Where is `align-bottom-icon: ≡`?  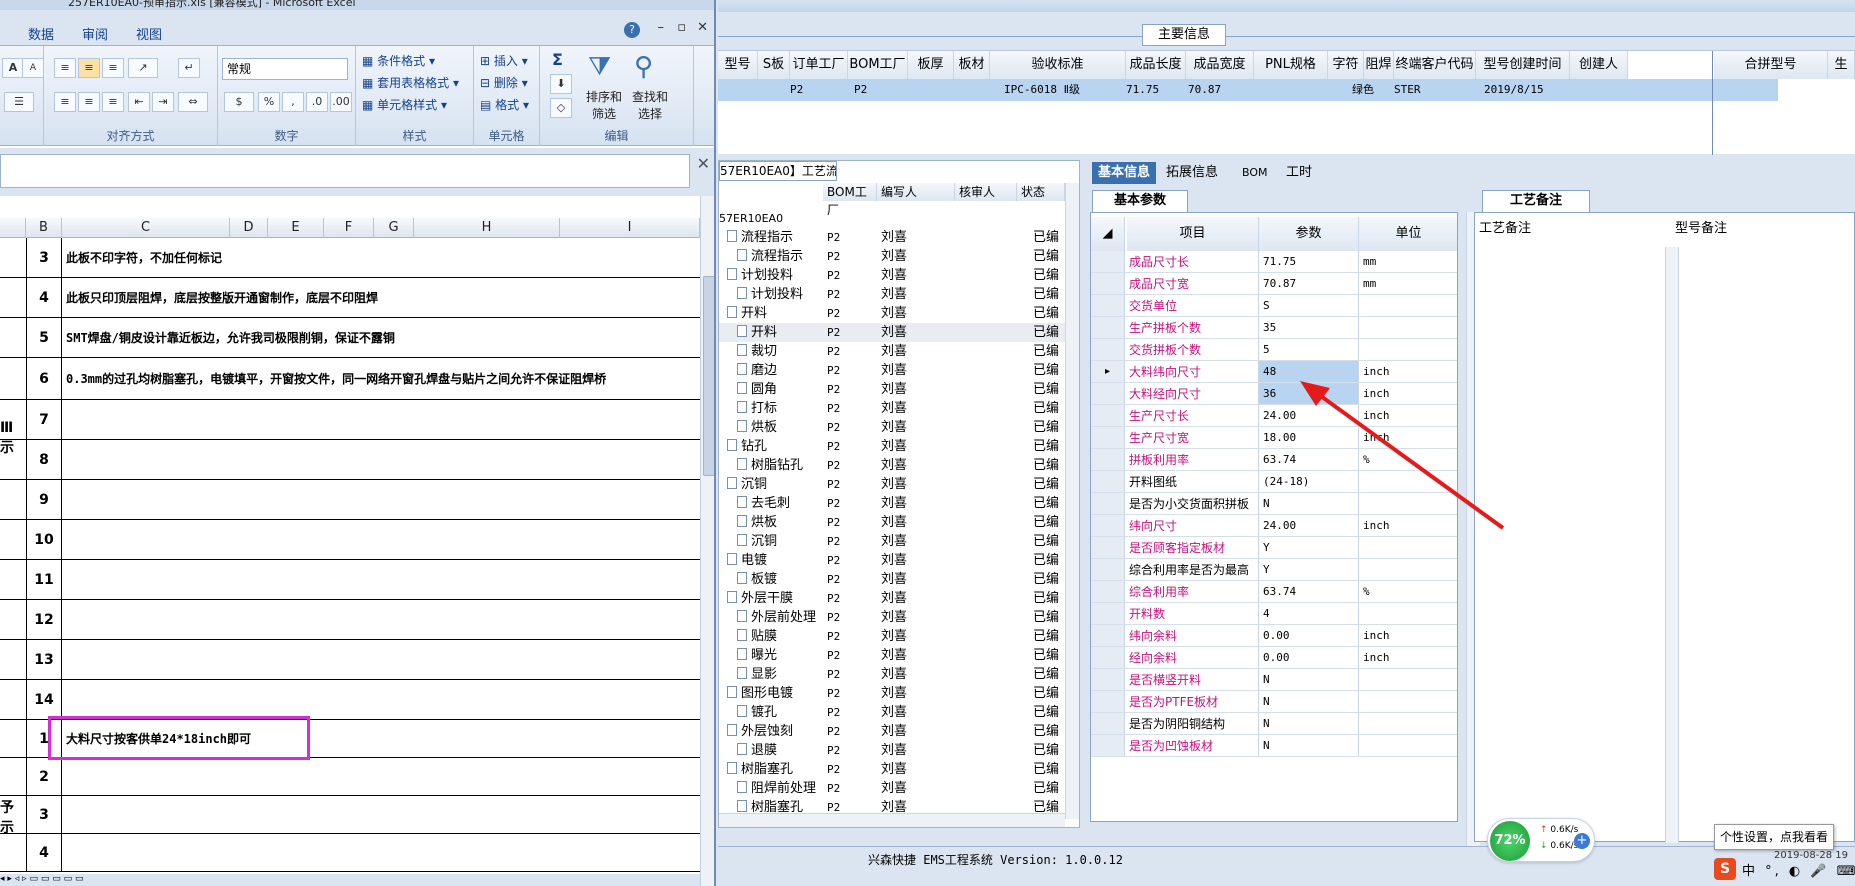 align-bottom-icon: ≡ is located at coordinates (113, 68).